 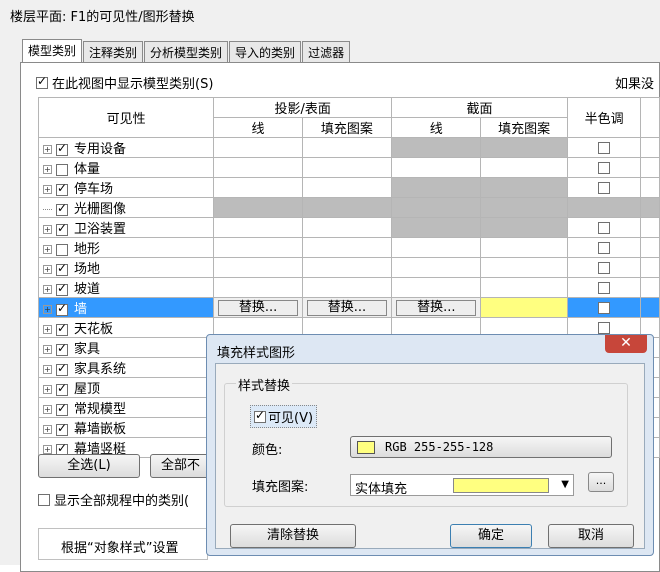 I want to click on table-row: + 坡道, so click(x=348, y=287).